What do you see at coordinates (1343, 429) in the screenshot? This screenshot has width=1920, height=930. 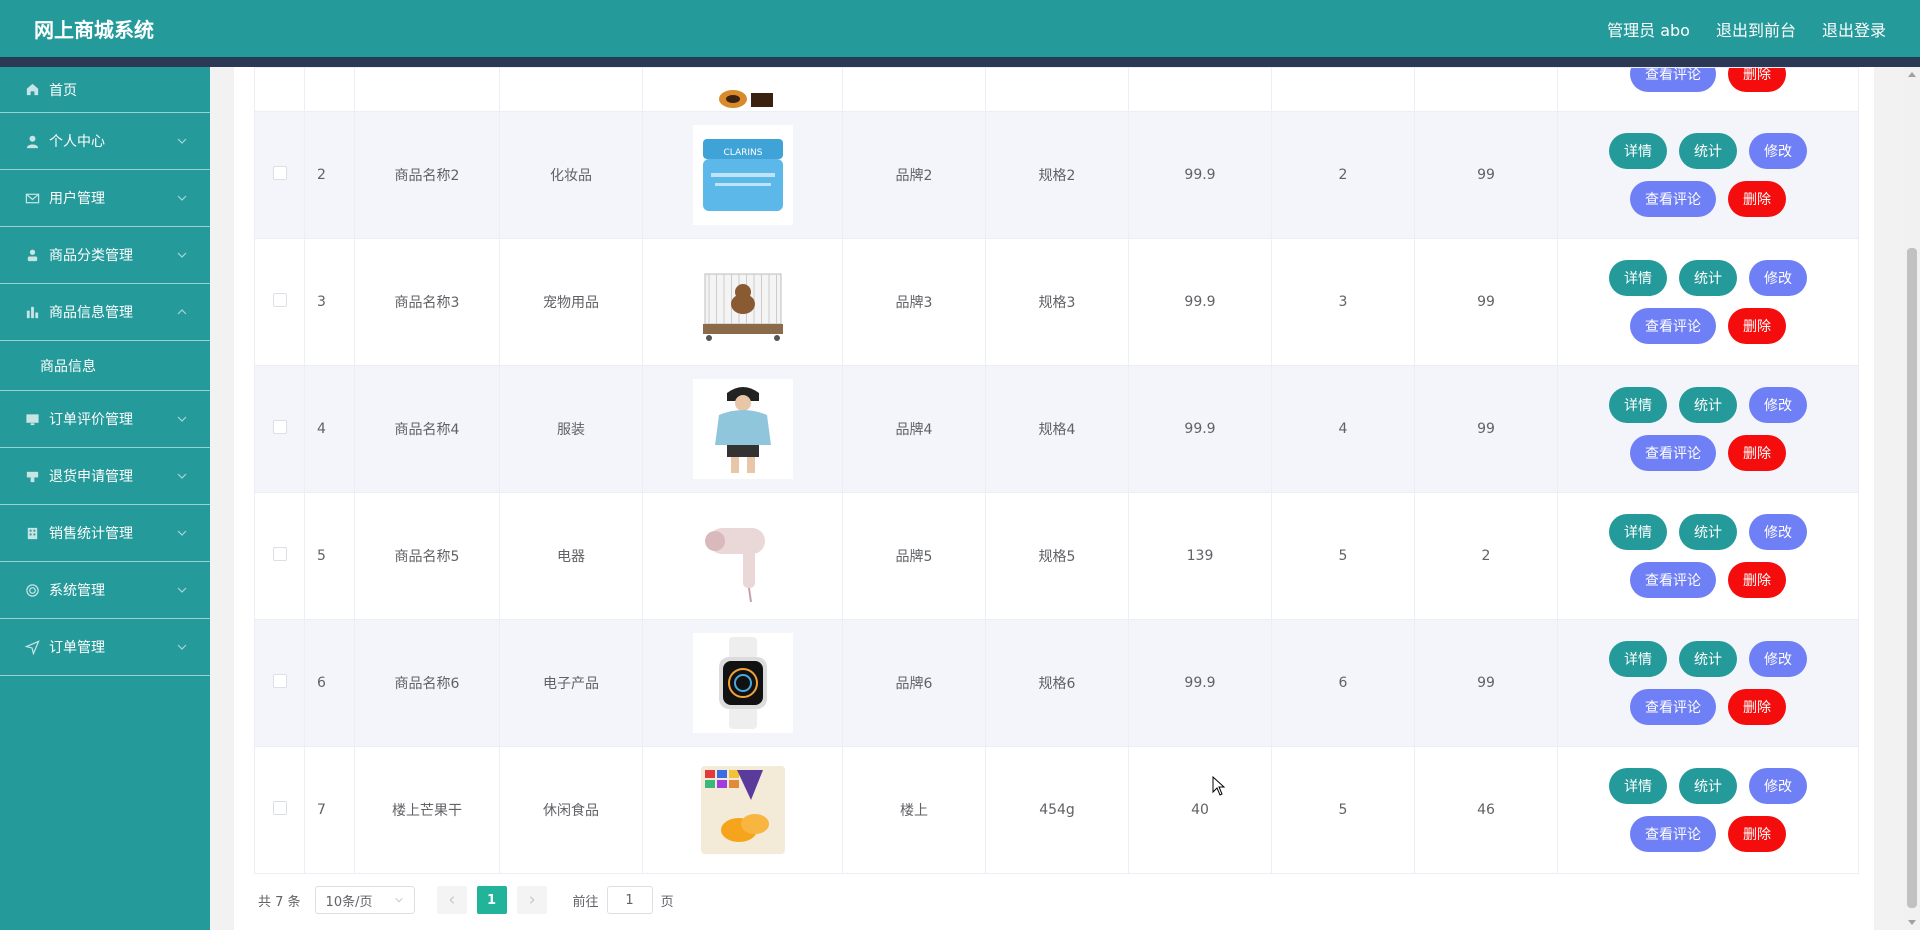 I see `cell-sales: 4` at bounding box center [1343, 429].